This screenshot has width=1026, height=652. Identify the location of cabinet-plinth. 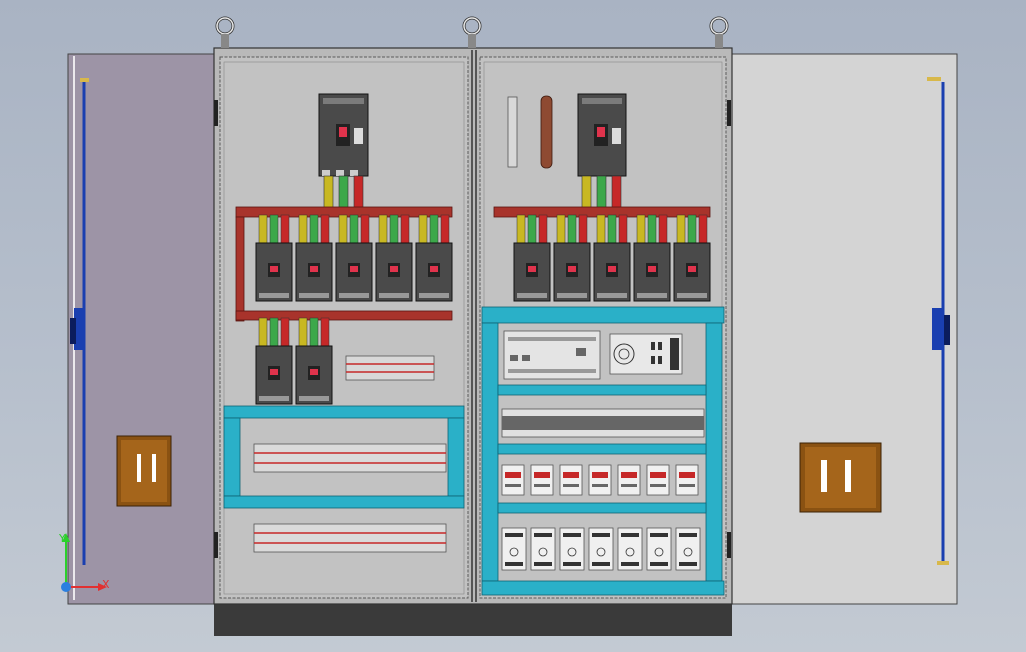
(473, 618).